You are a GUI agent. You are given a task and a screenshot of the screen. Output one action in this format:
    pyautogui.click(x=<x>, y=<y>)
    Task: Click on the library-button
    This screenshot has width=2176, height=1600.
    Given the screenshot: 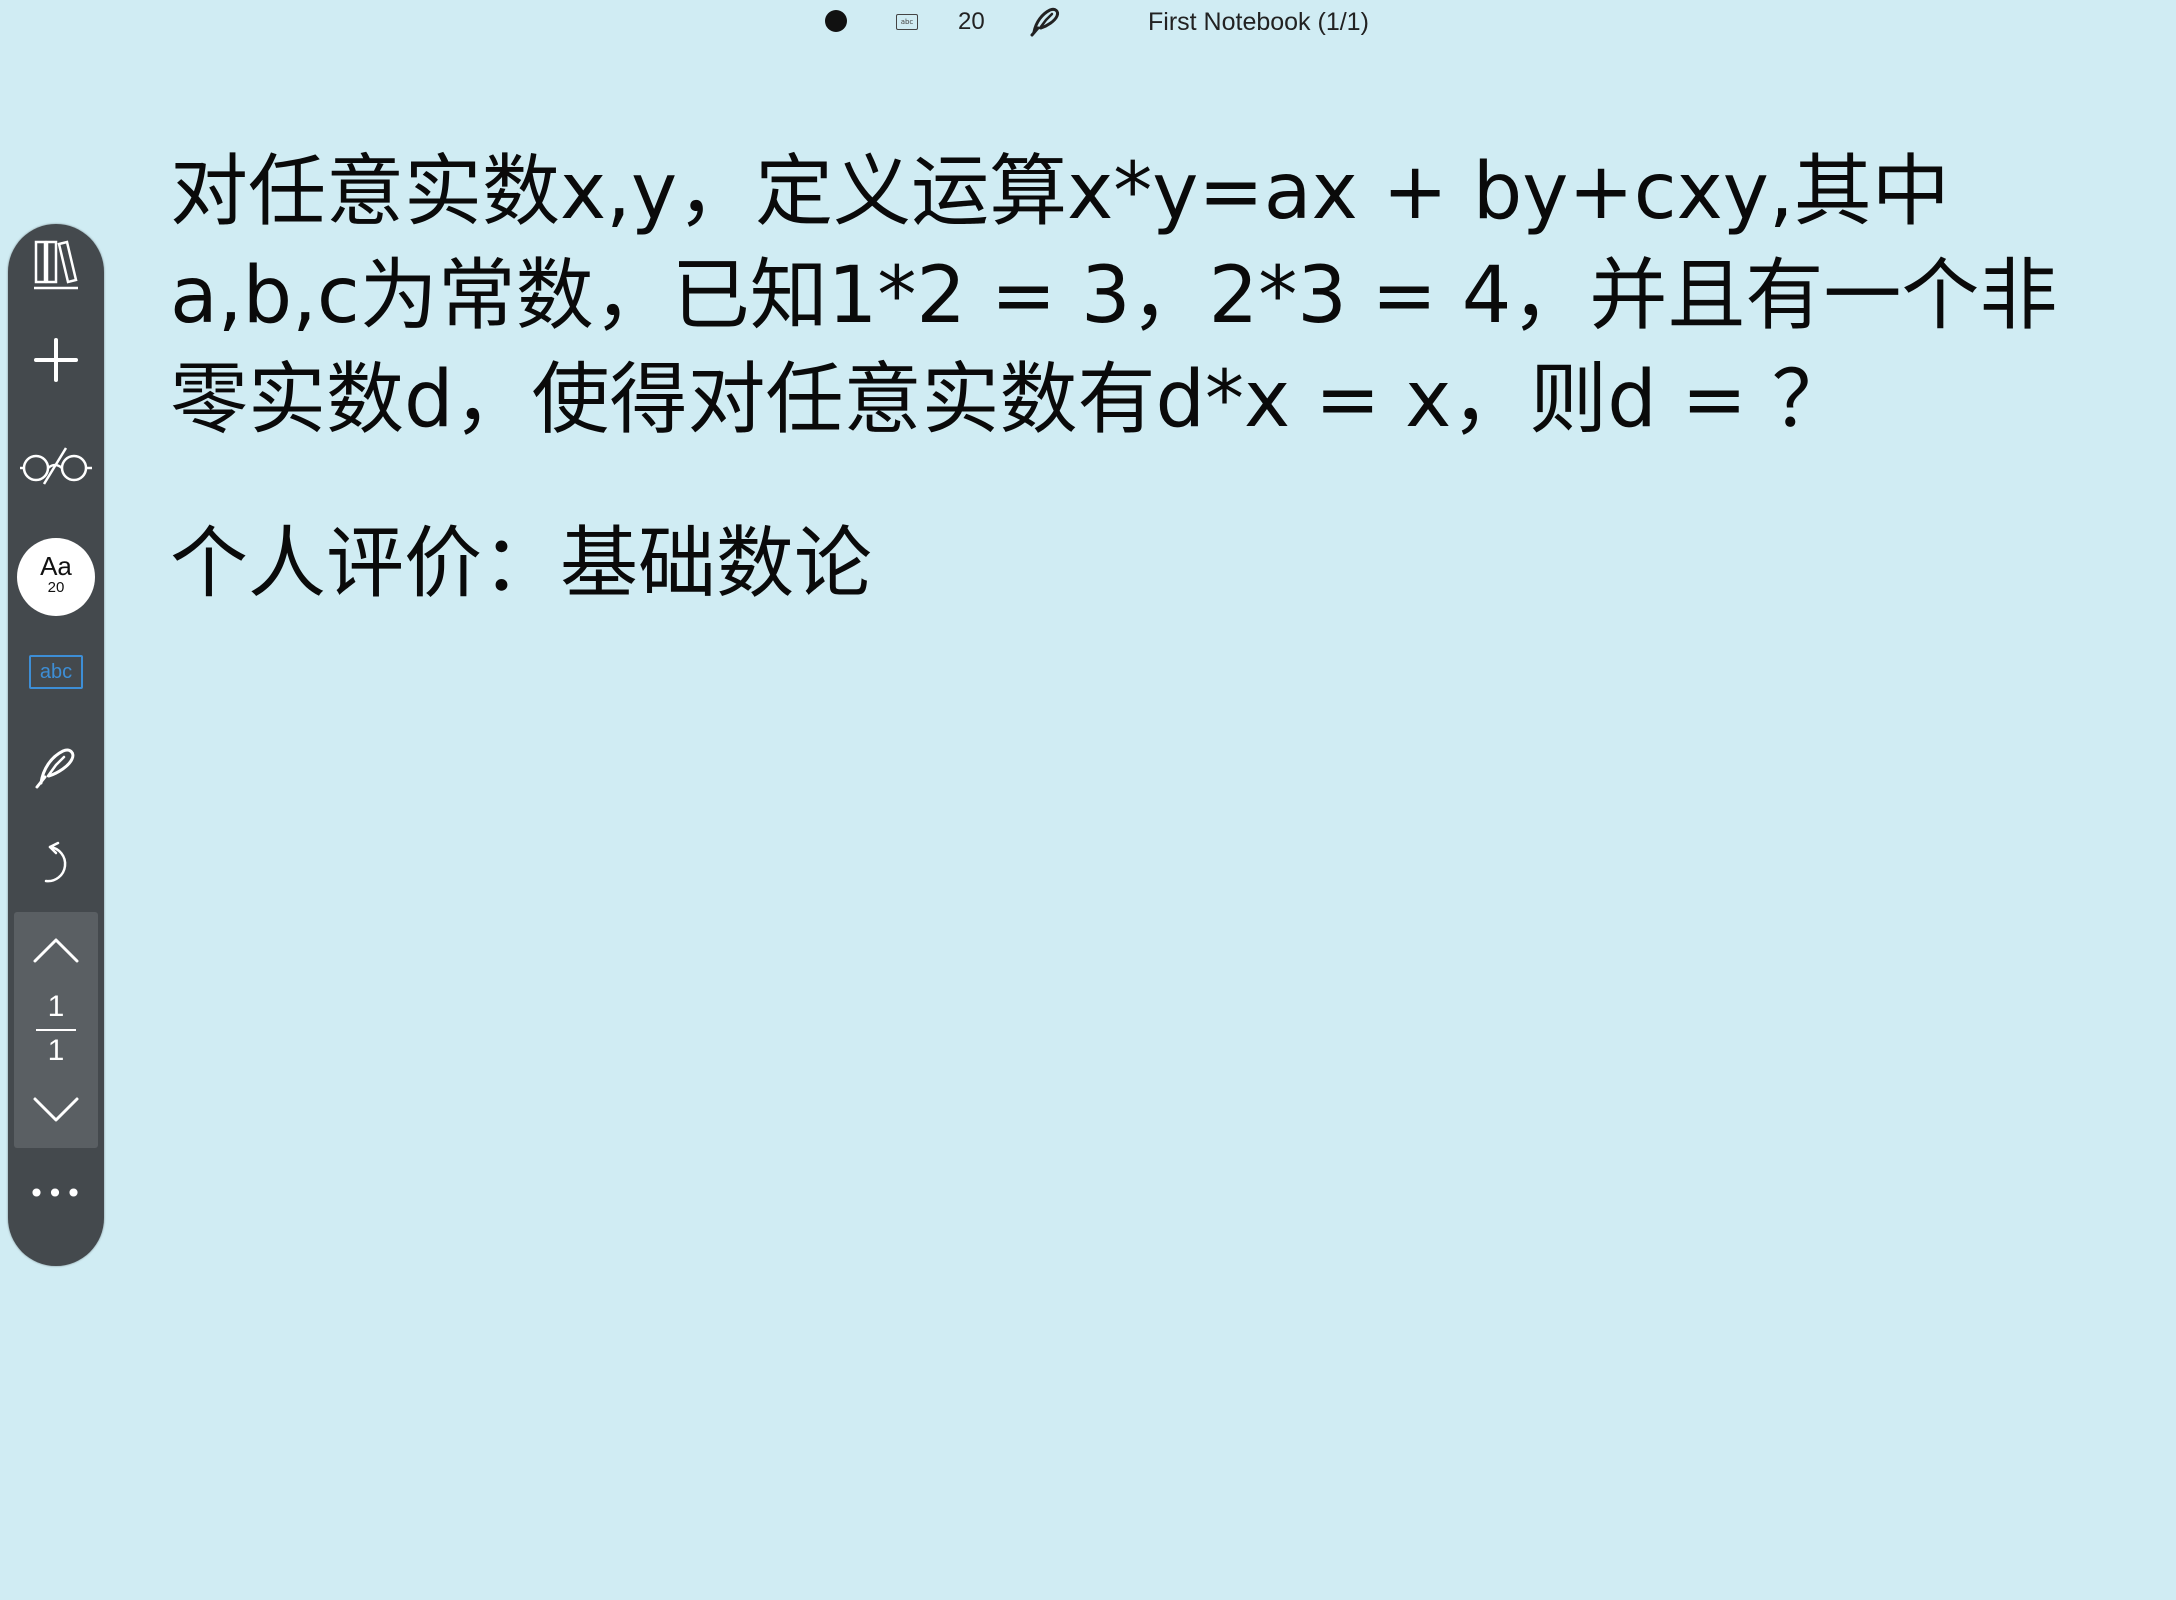 What is the action you would take?
    pyautogui.click(x=56, y=264)
    